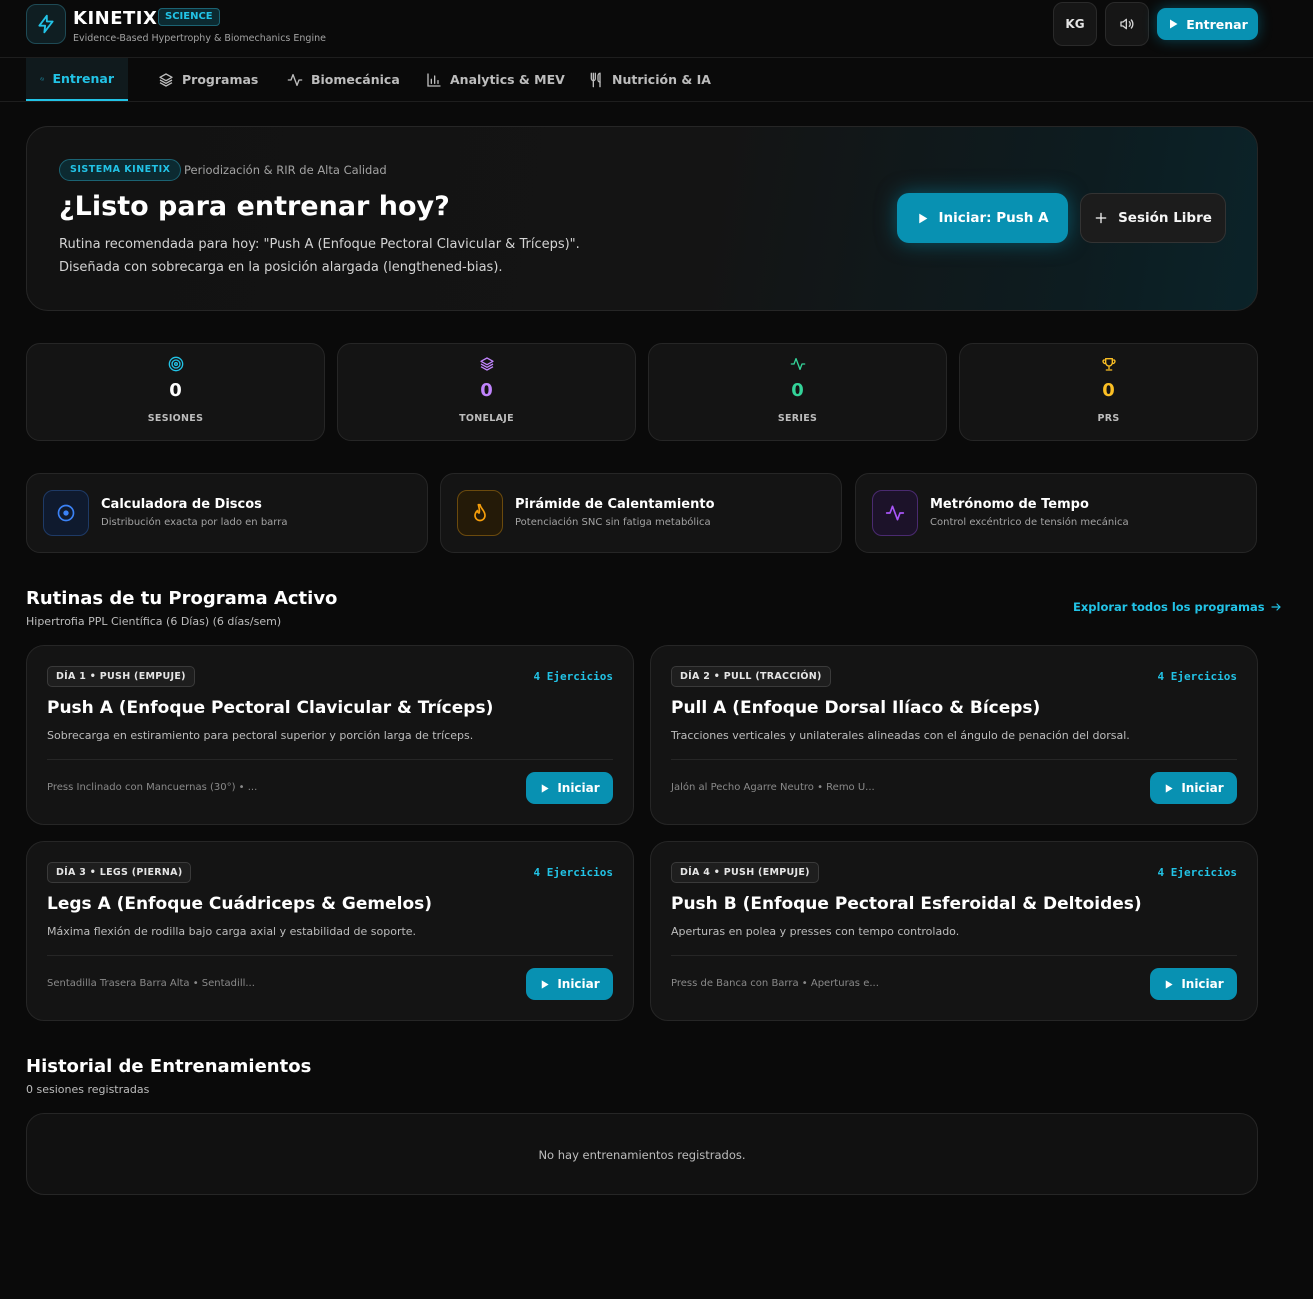  What do you see at coordinates (240, 904) in the screenshot?
I see `routine-title: Legs A (Enfoque Cuádriceps & Gemelos)` at bounding box center [240, 904].